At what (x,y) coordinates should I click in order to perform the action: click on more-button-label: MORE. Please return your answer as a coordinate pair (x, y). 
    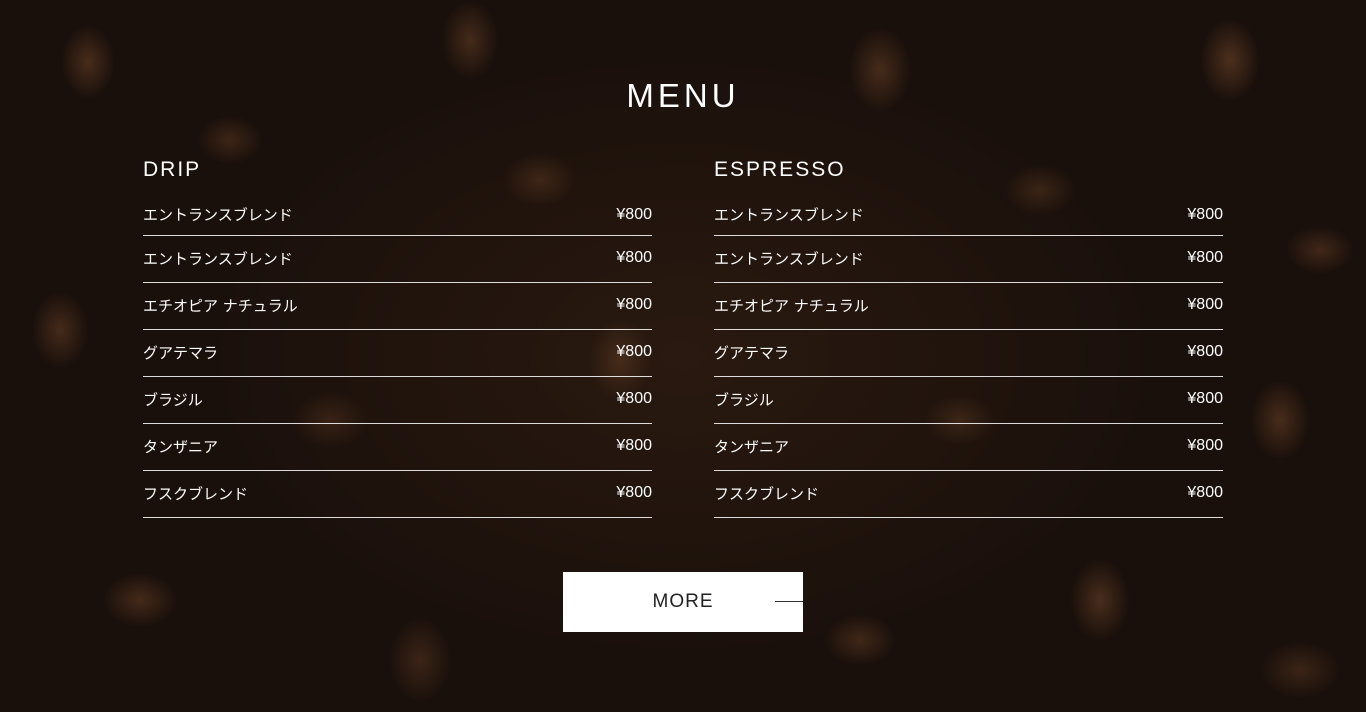
    Looking at the image, I should click on (683, 601).